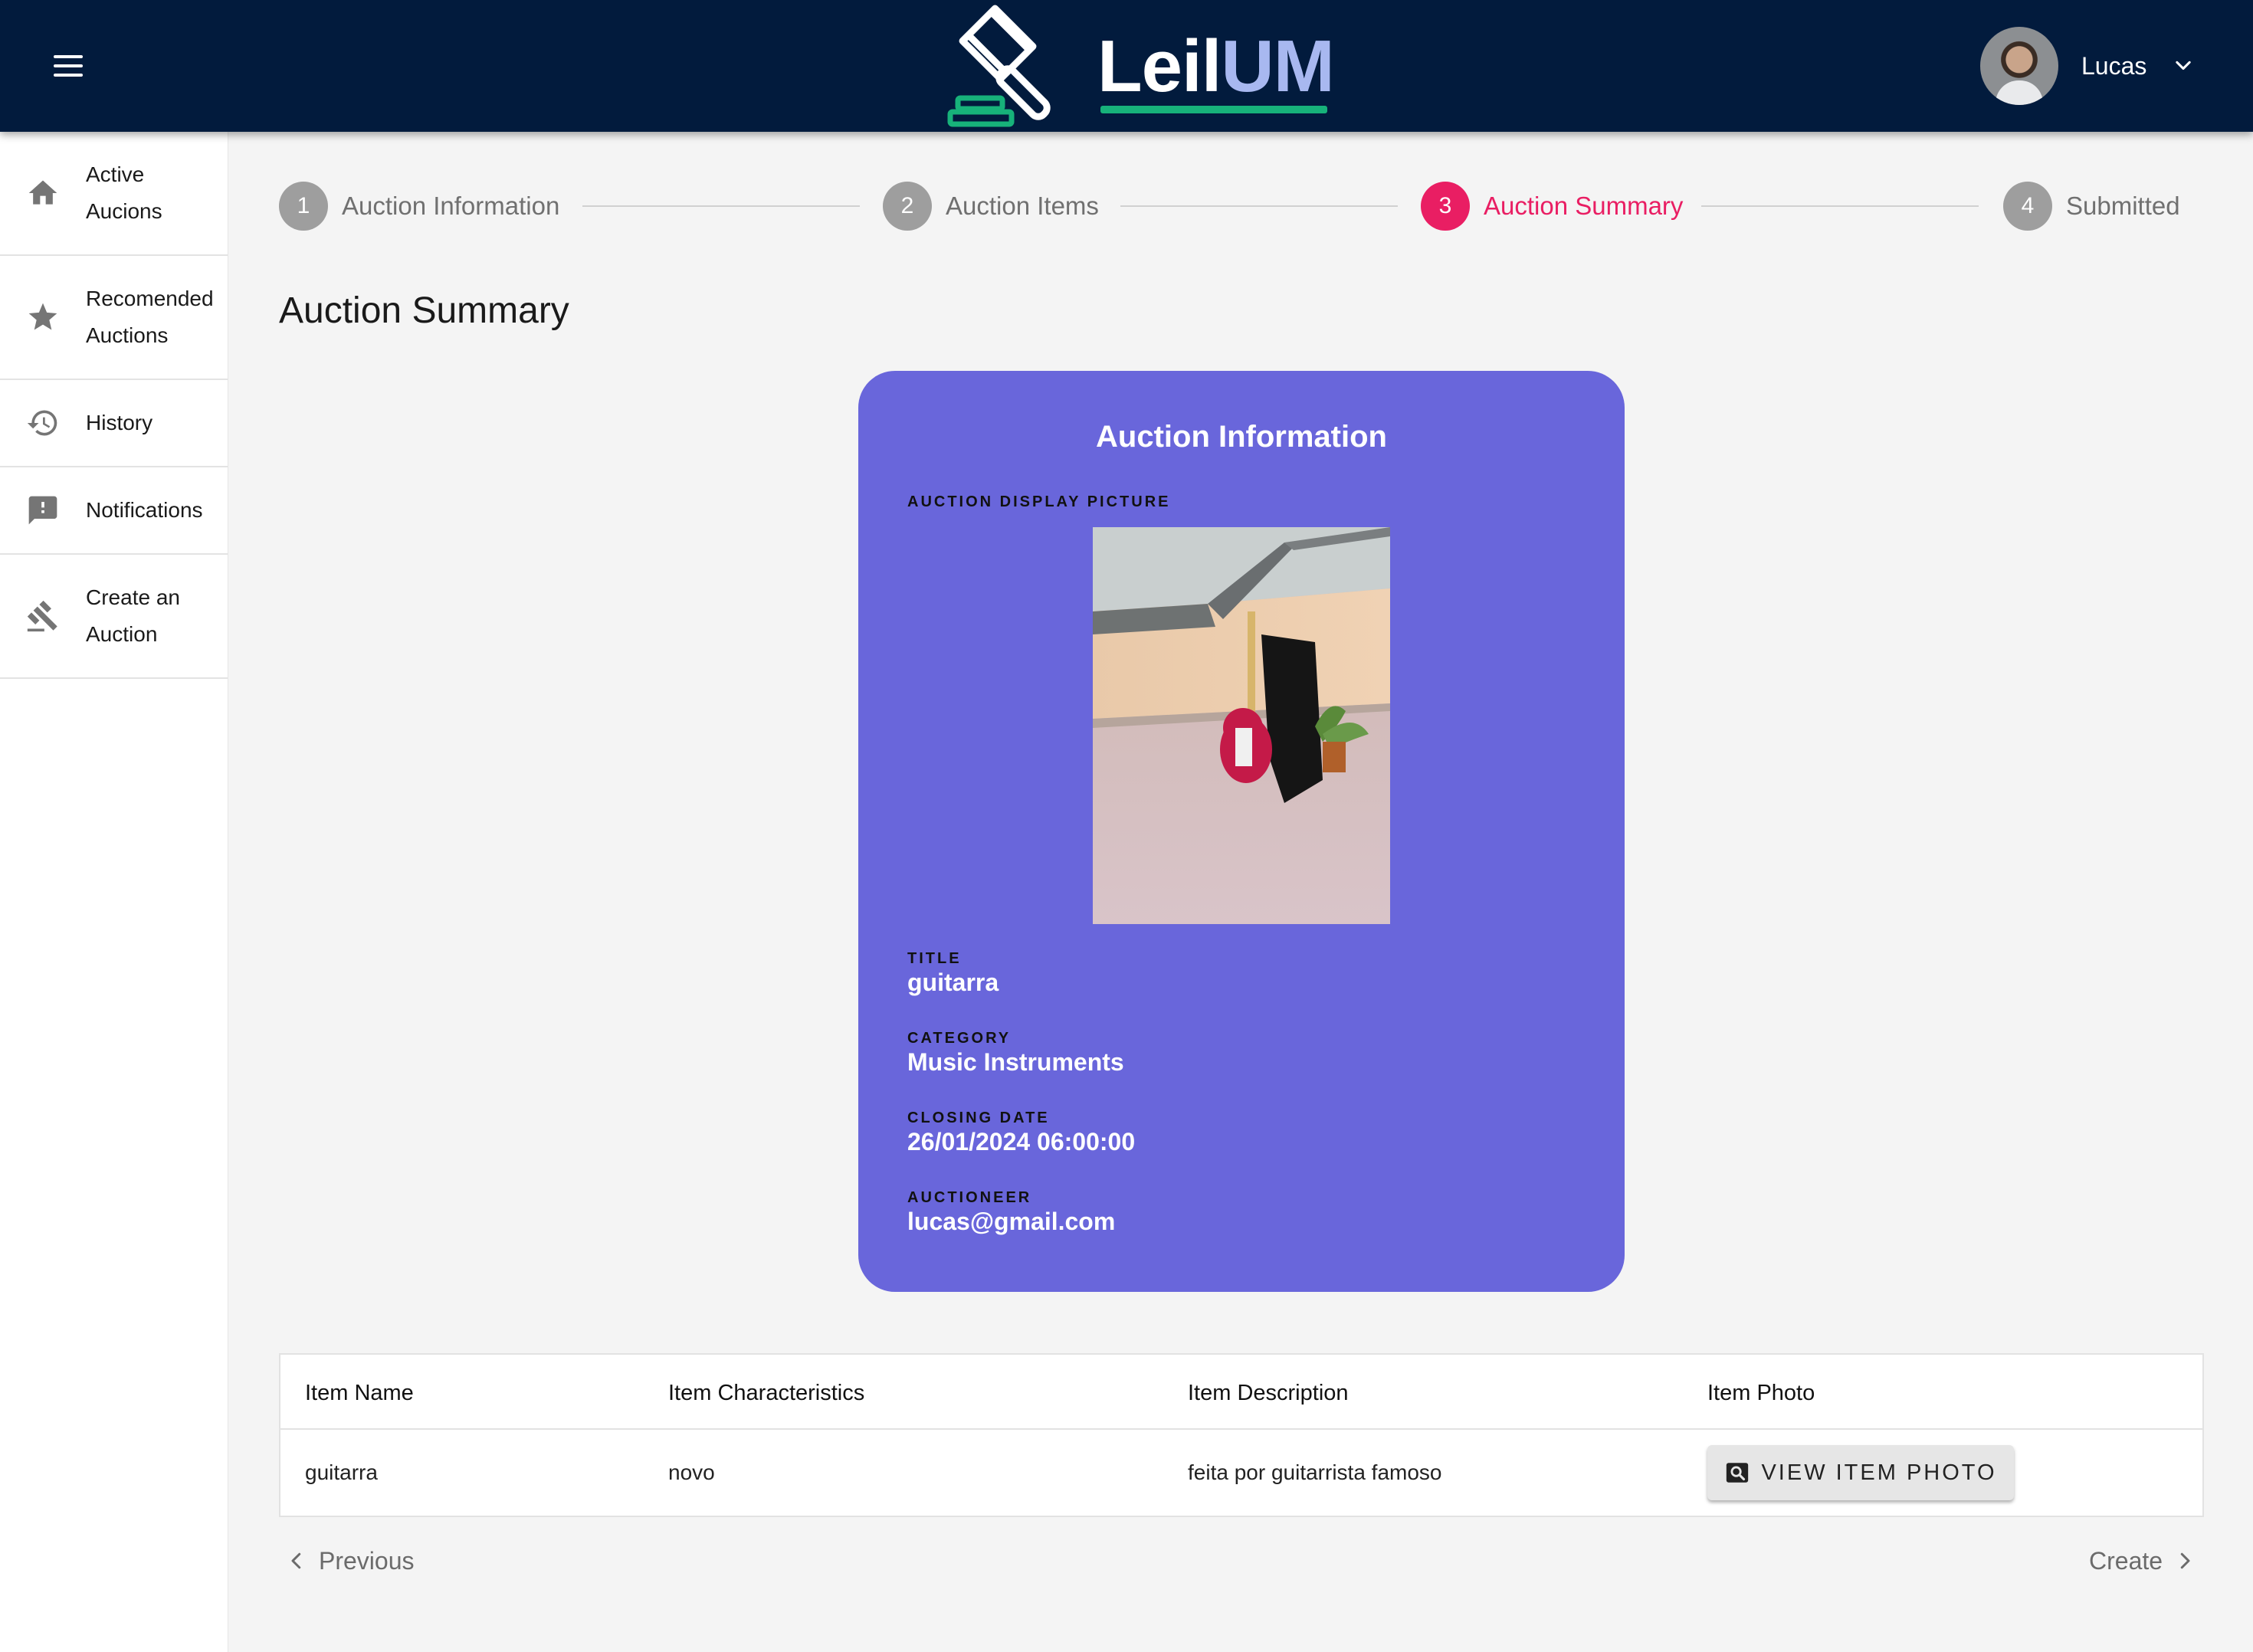 The image size is (2253, 1652). What do you see at coordinates (367, 1560) in the screenshot?
I see `previous-label: Previous` at bounding box center [367, 1560].